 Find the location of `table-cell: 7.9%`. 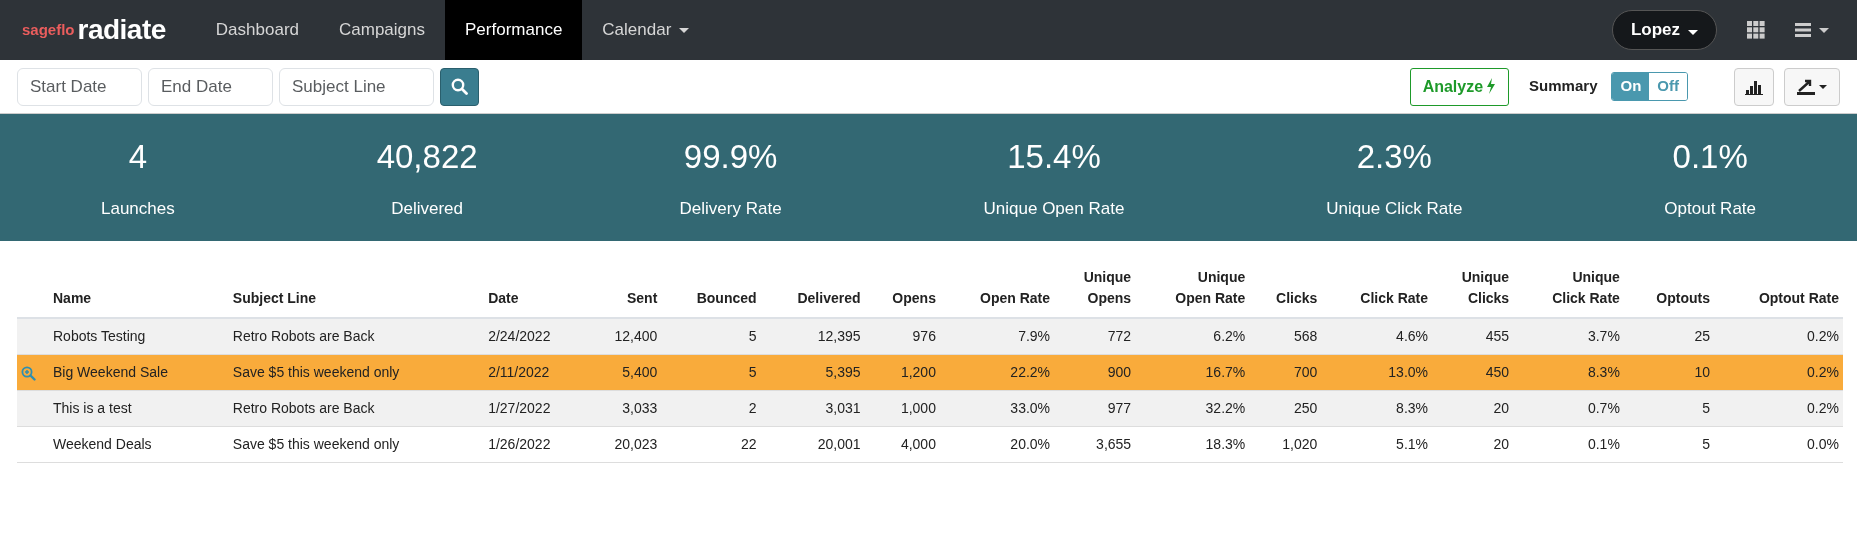

table-cell: 7.9% is located at coordinates (997, 336).